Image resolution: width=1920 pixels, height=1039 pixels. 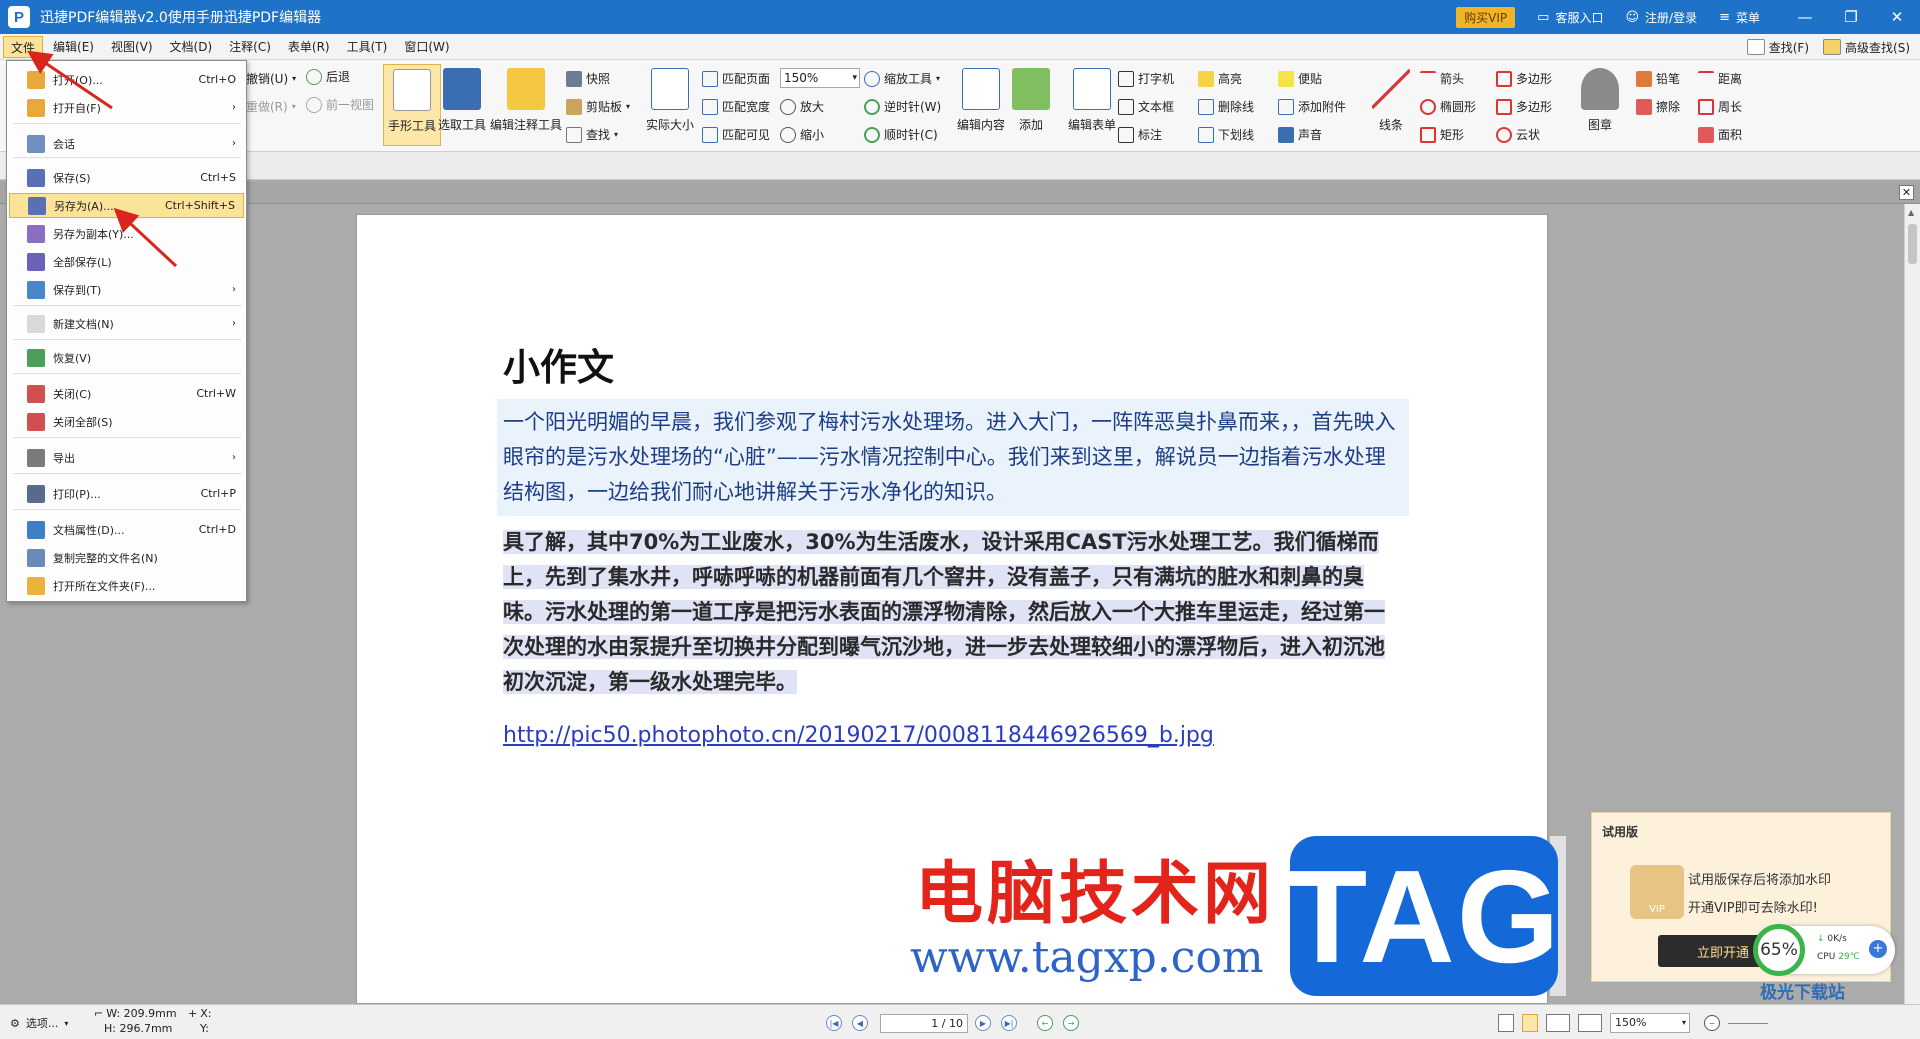 What do you see at coordinates (1805, 17) in the screenshot?
I see `minimize-button: —` at bounding box center [1805, 17].